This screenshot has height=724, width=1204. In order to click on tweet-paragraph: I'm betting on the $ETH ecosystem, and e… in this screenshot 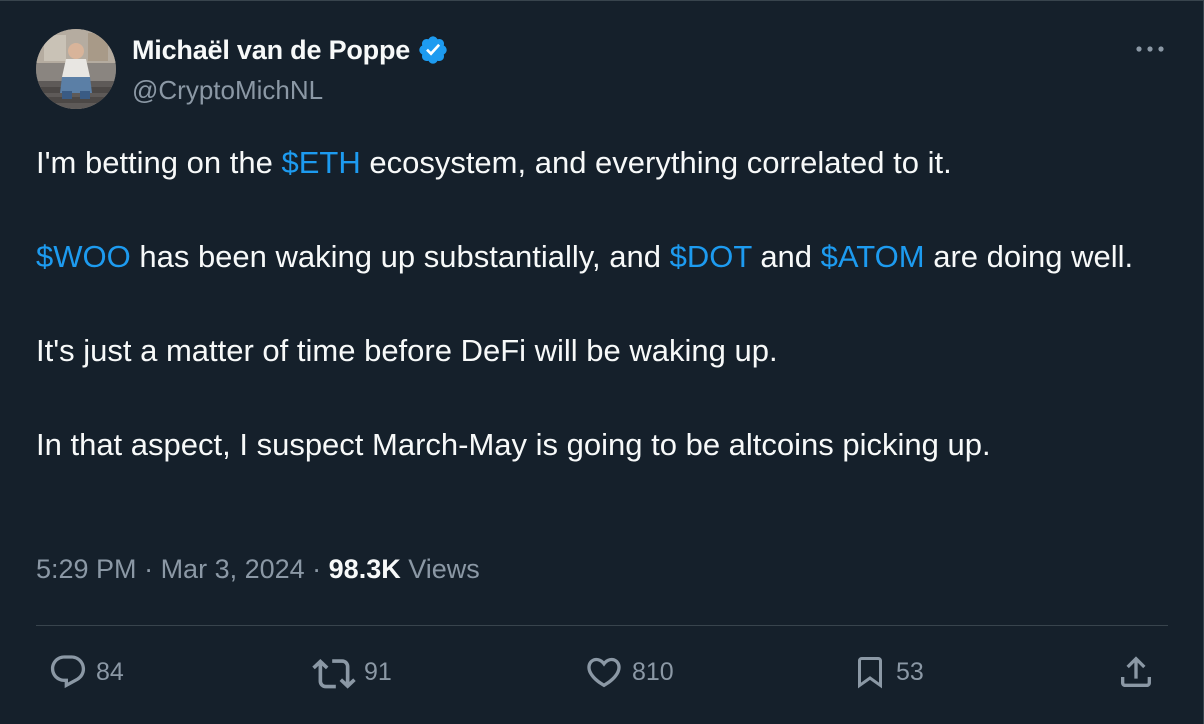, I will do `click(596, 162)`.